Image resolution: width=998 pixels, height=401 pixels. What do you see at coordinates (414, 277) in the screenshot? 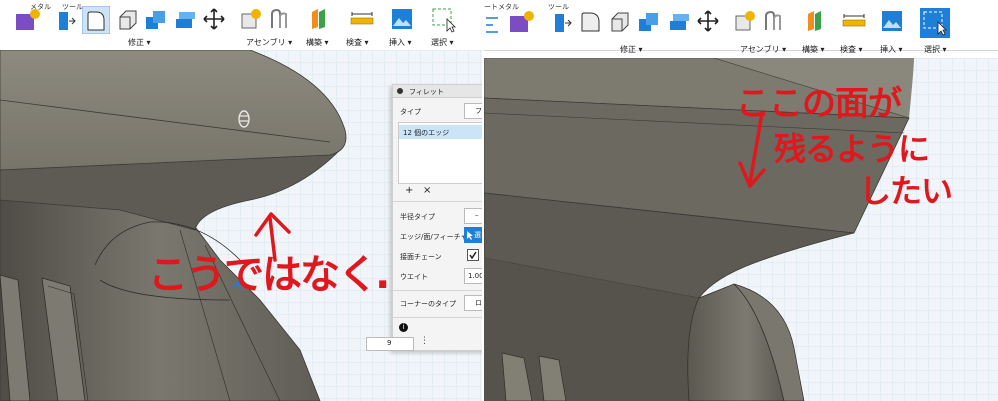
I see `weight-label: ウエイト` at bounding box center [414, 277].